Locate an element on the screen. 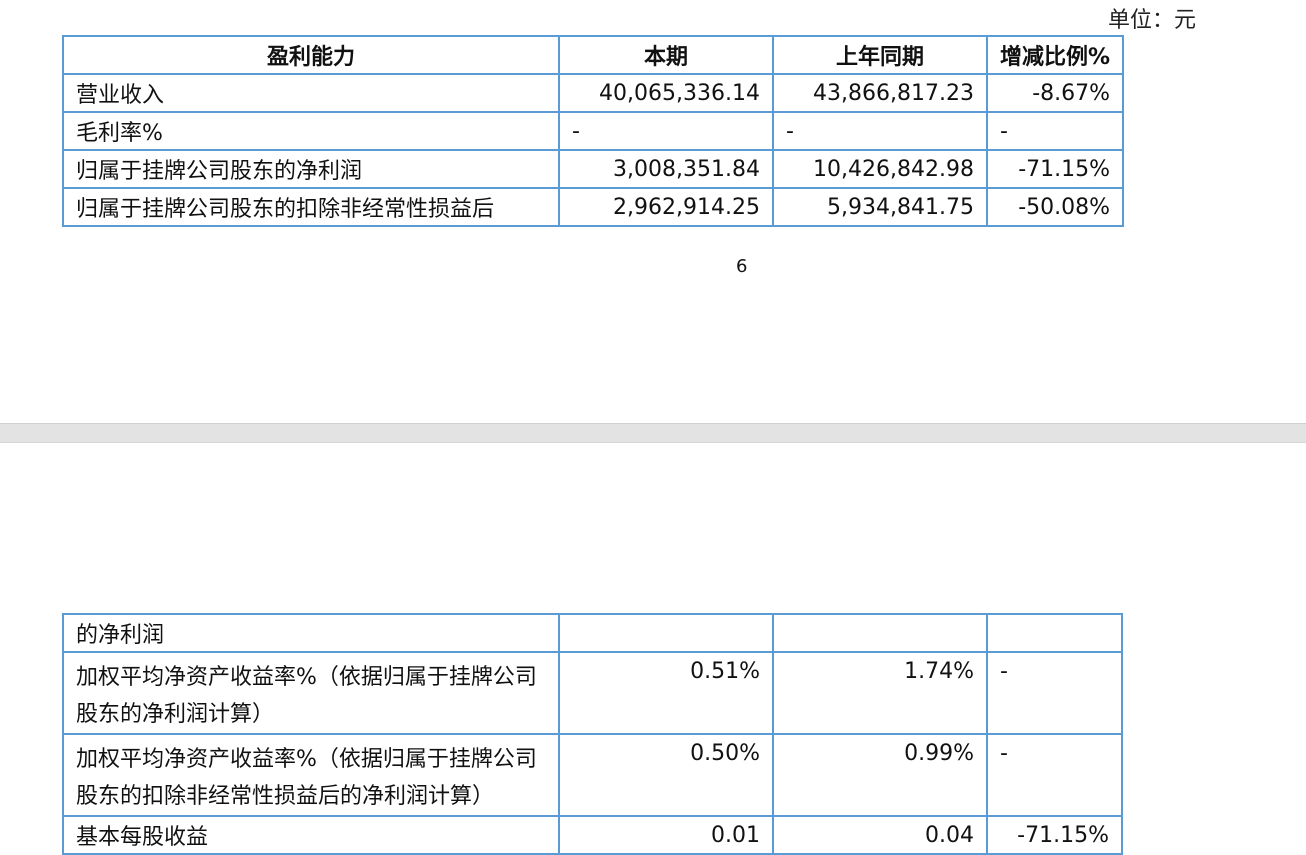 Image resolution: width=1306 pixels, height=855 pixels. current-value: 0.50% is located at coordinates (666, 775).